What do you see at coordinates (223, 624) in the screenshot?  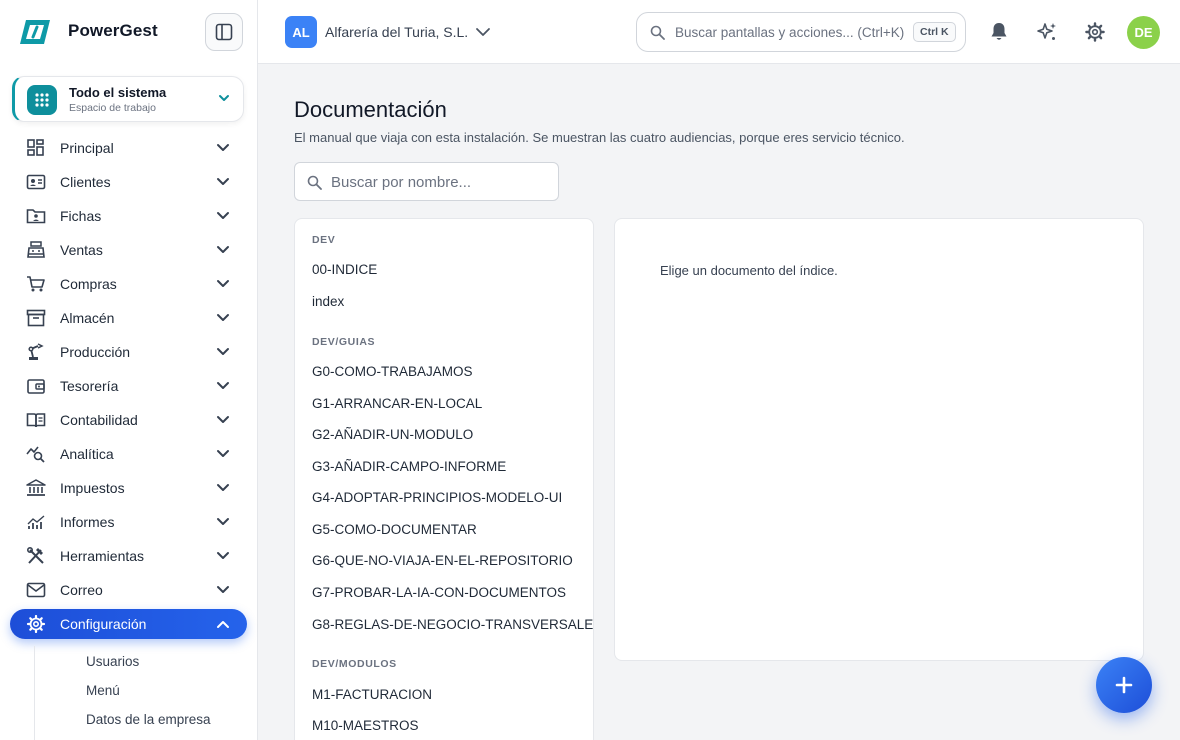 I see `chevron-up-icon` at bounding box center [223, 624].